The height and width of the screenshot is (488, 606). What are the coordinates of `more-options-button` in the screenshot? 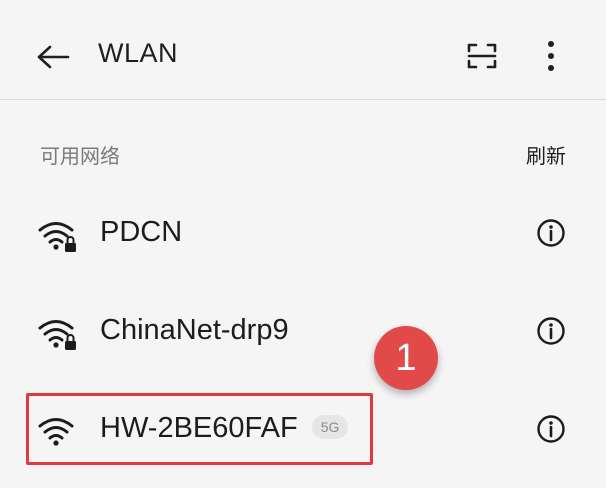 It's located at (551, 56).